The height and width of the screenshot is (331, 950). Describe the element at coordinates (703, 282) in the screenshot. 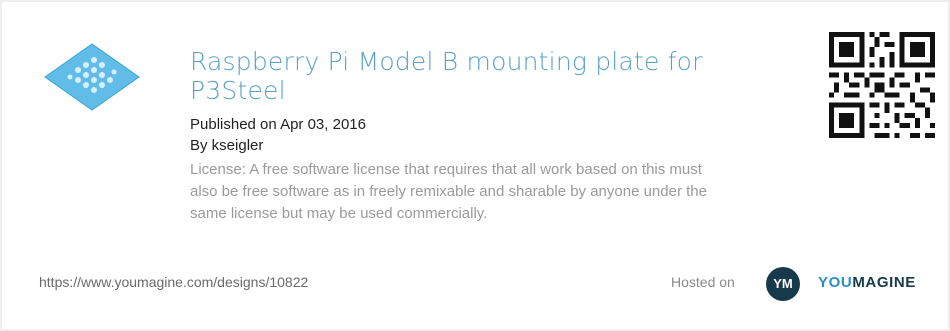

I see `hosted-on-label: Hosted on` at that location.